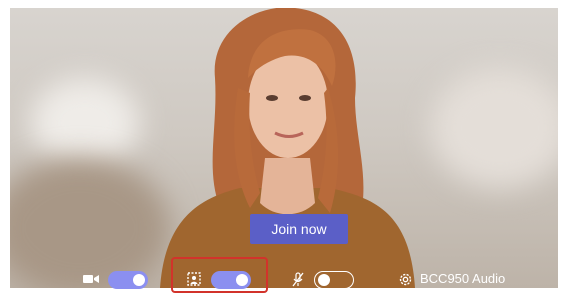  What do you see at coordinates (405, 279) in the screenshot?
I see `gear-icon` at bounding box center [405, 279].